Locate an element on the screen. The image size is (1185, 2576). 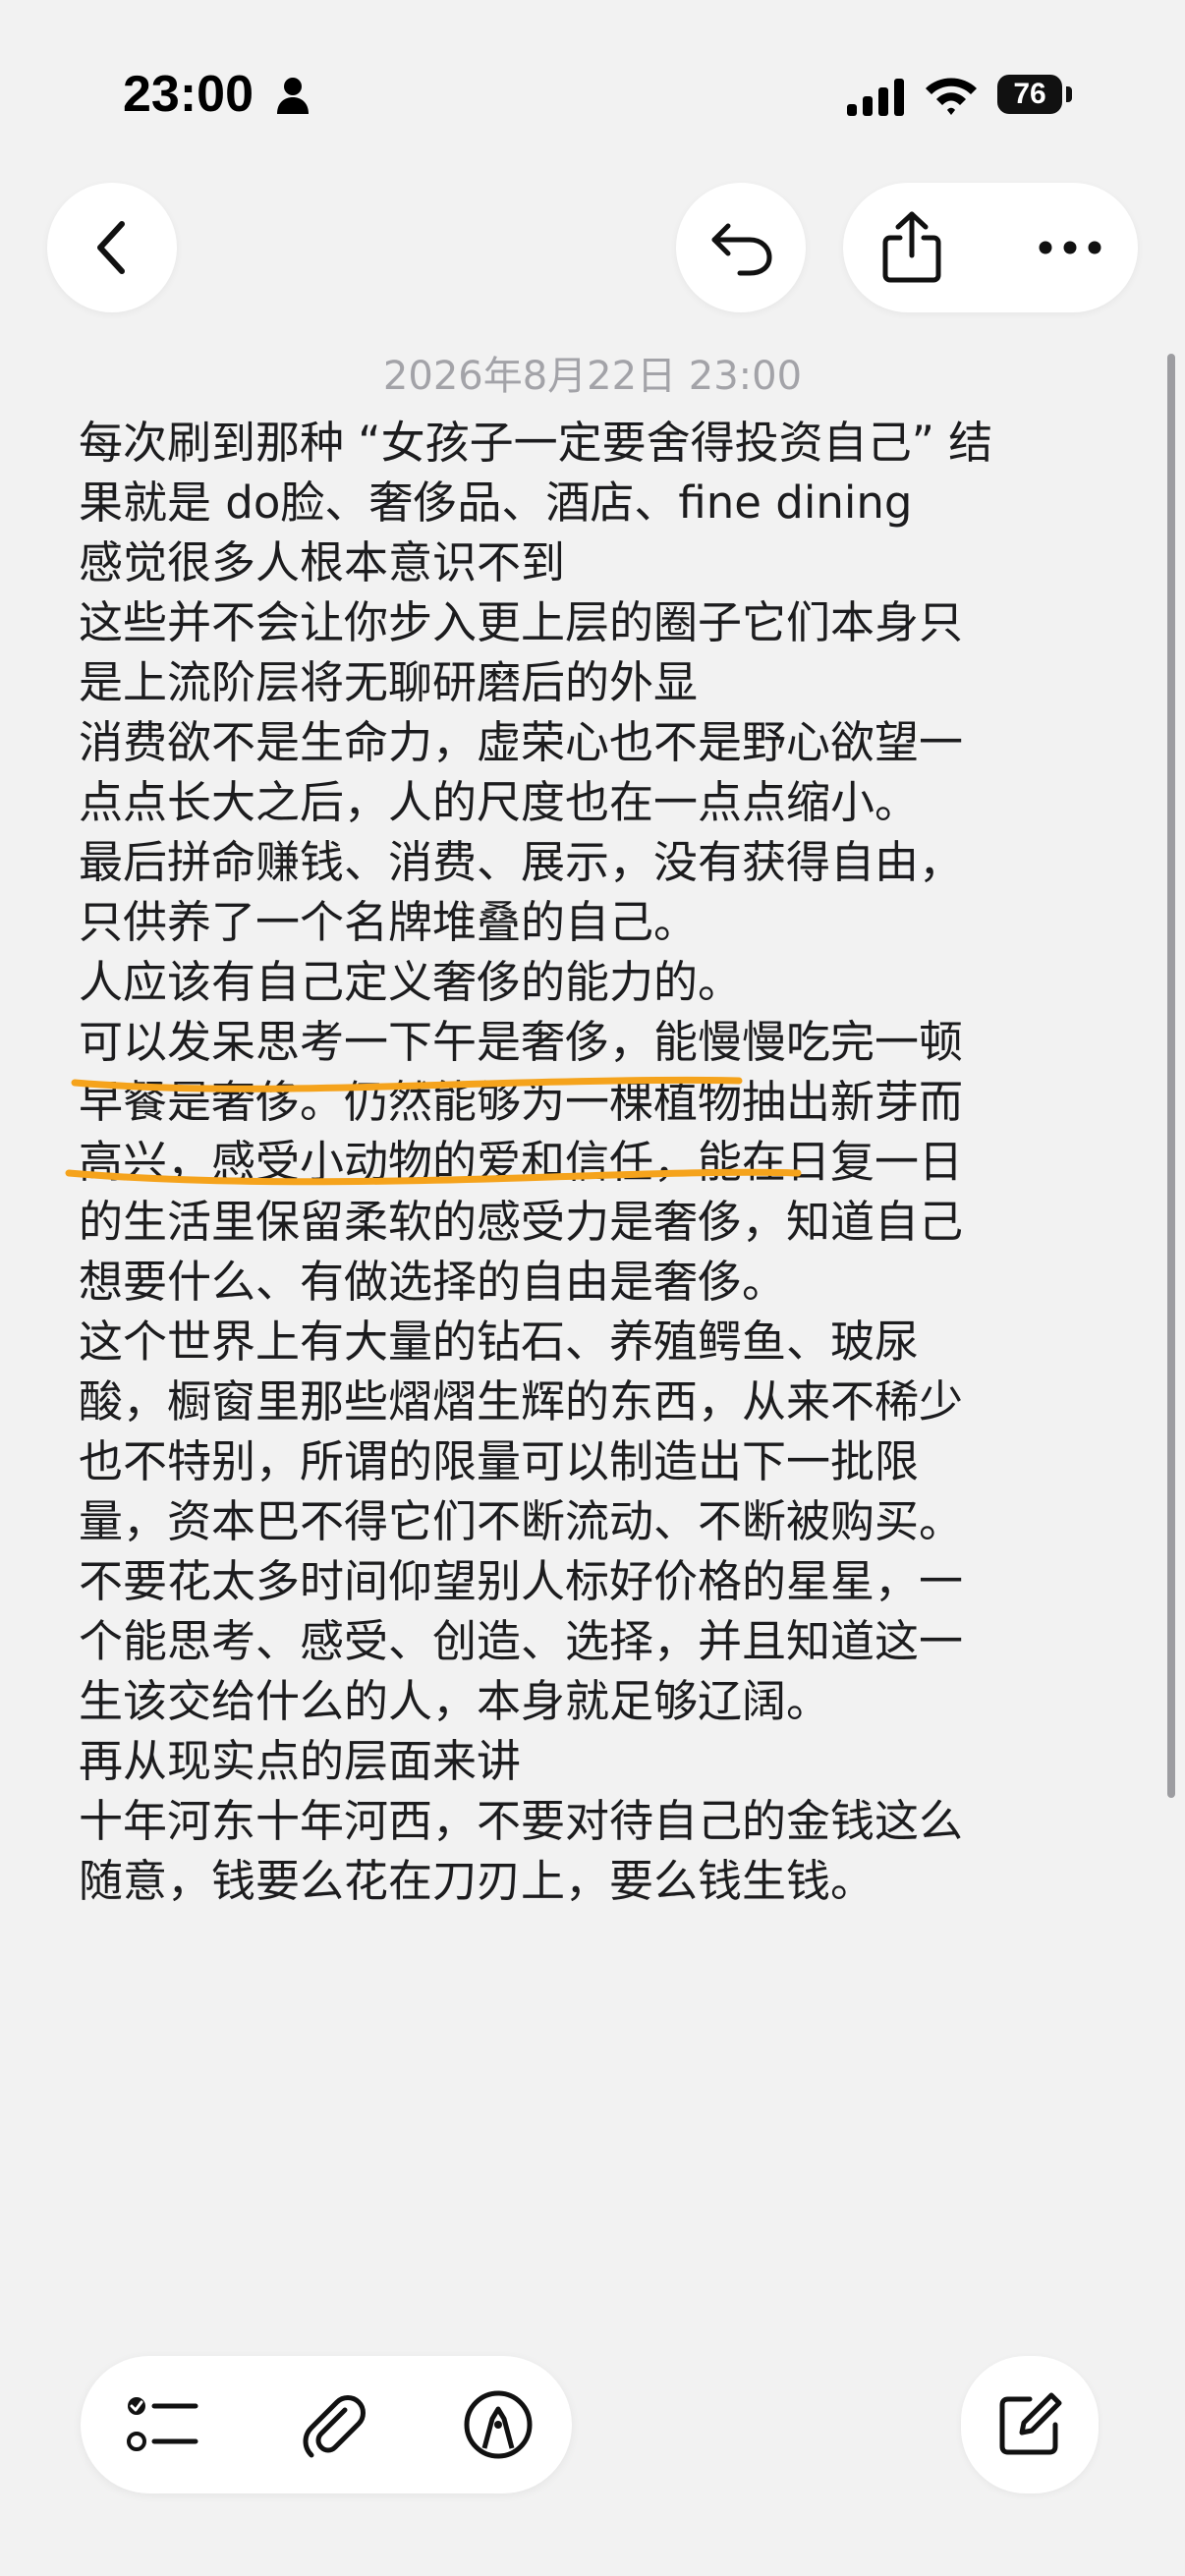
attach-button is located at coordinates (334, 2424).